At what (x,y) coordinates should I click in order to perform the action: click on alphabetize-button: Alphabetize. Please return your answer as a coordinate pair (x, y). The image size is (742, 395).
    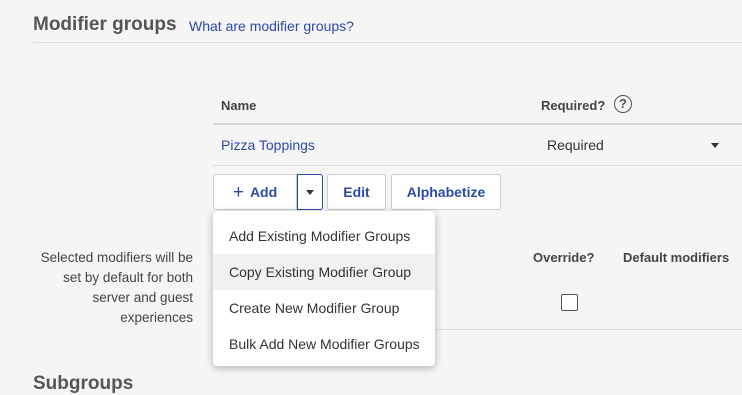
    Looking at the image, I should click on (446, 192).